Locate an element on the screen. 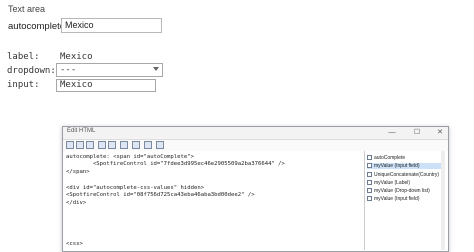 This screenshot has height=252, width=474. label-value: Mexico is located at coordinates (76, 57).